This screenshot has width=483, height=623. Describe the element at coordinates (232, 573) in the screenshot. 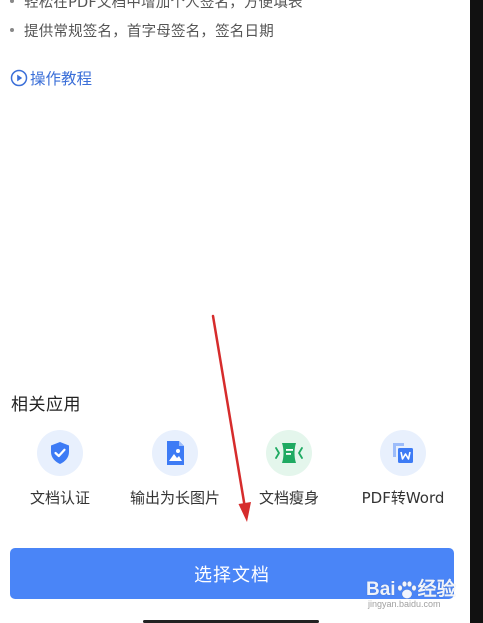

I see `select-document-button: 选择文档` at that location.